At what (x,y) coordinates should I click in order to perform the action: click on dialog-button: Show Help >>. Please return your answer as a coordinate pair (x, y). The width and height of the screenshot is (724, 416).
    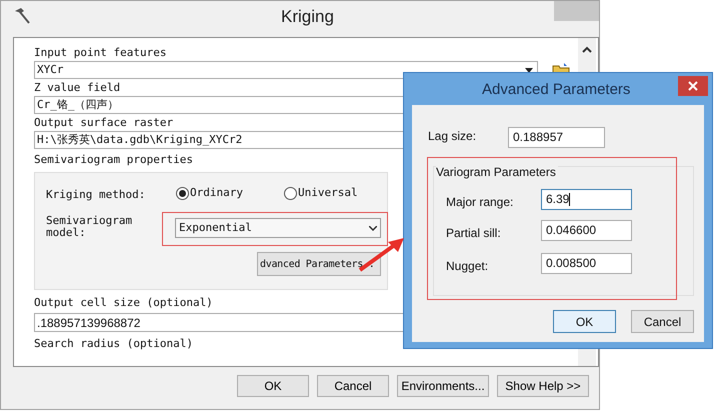
    Looking at the image, I should click on (543, 386).